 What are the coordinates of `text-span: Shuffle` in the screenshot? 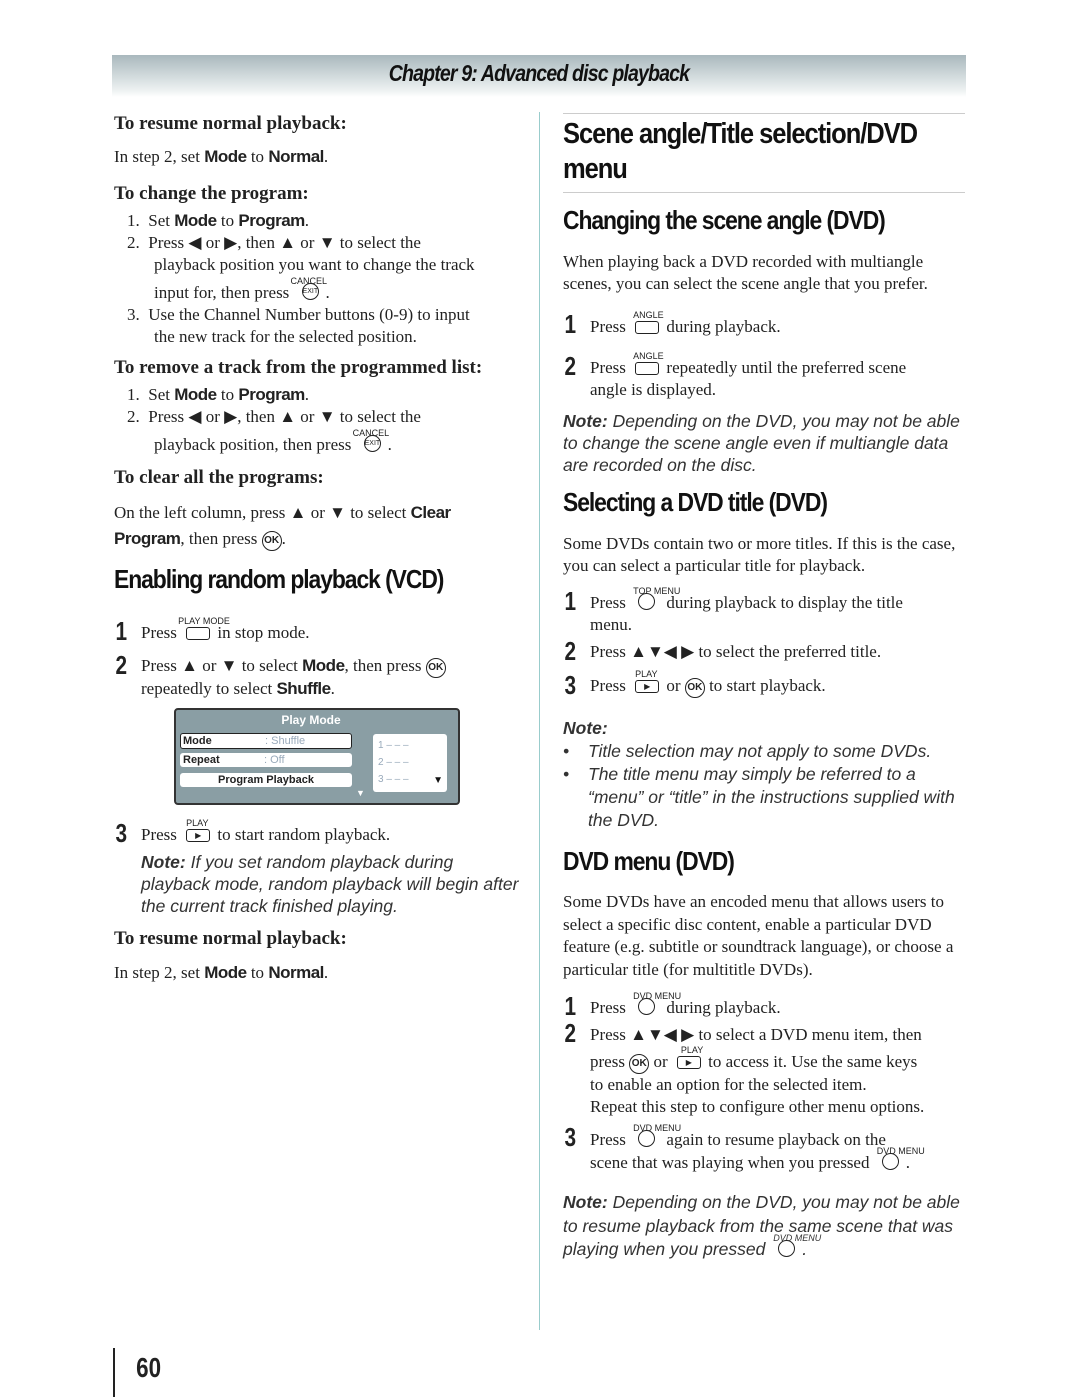 It's located at (303, 688).